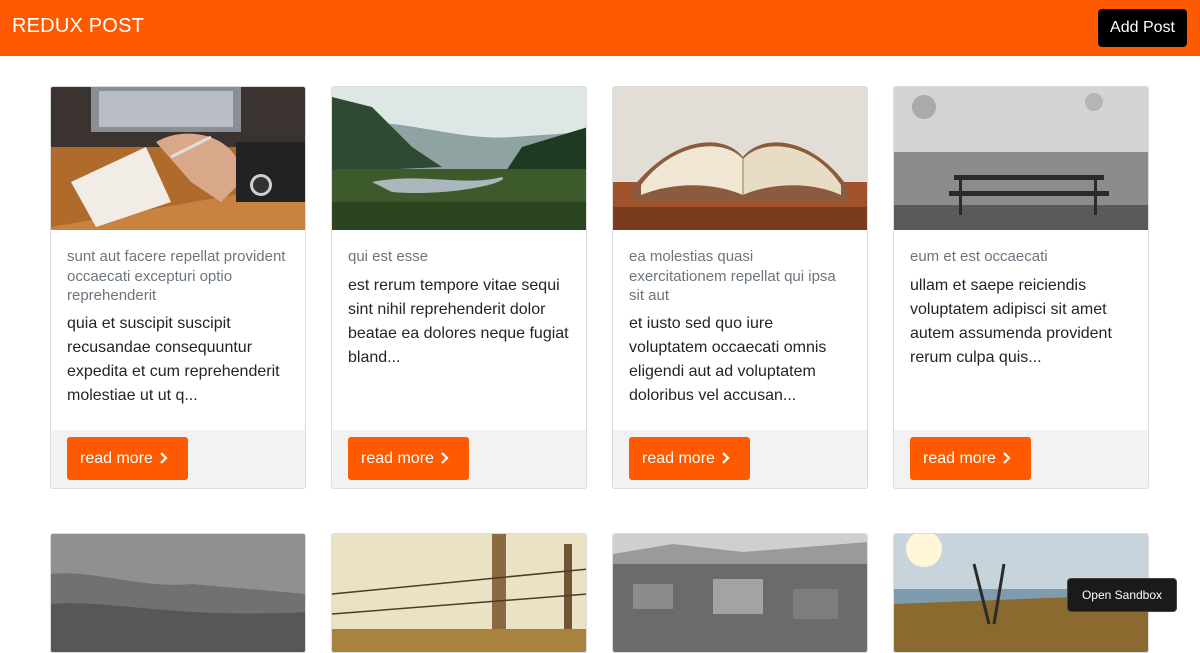 The height and width of the screenshot is (653, 1200). What do you see at coordinates (1142, 28) in the screenshot?
I see `add-post-button: Add Post` at bounding box center [1142, 28].